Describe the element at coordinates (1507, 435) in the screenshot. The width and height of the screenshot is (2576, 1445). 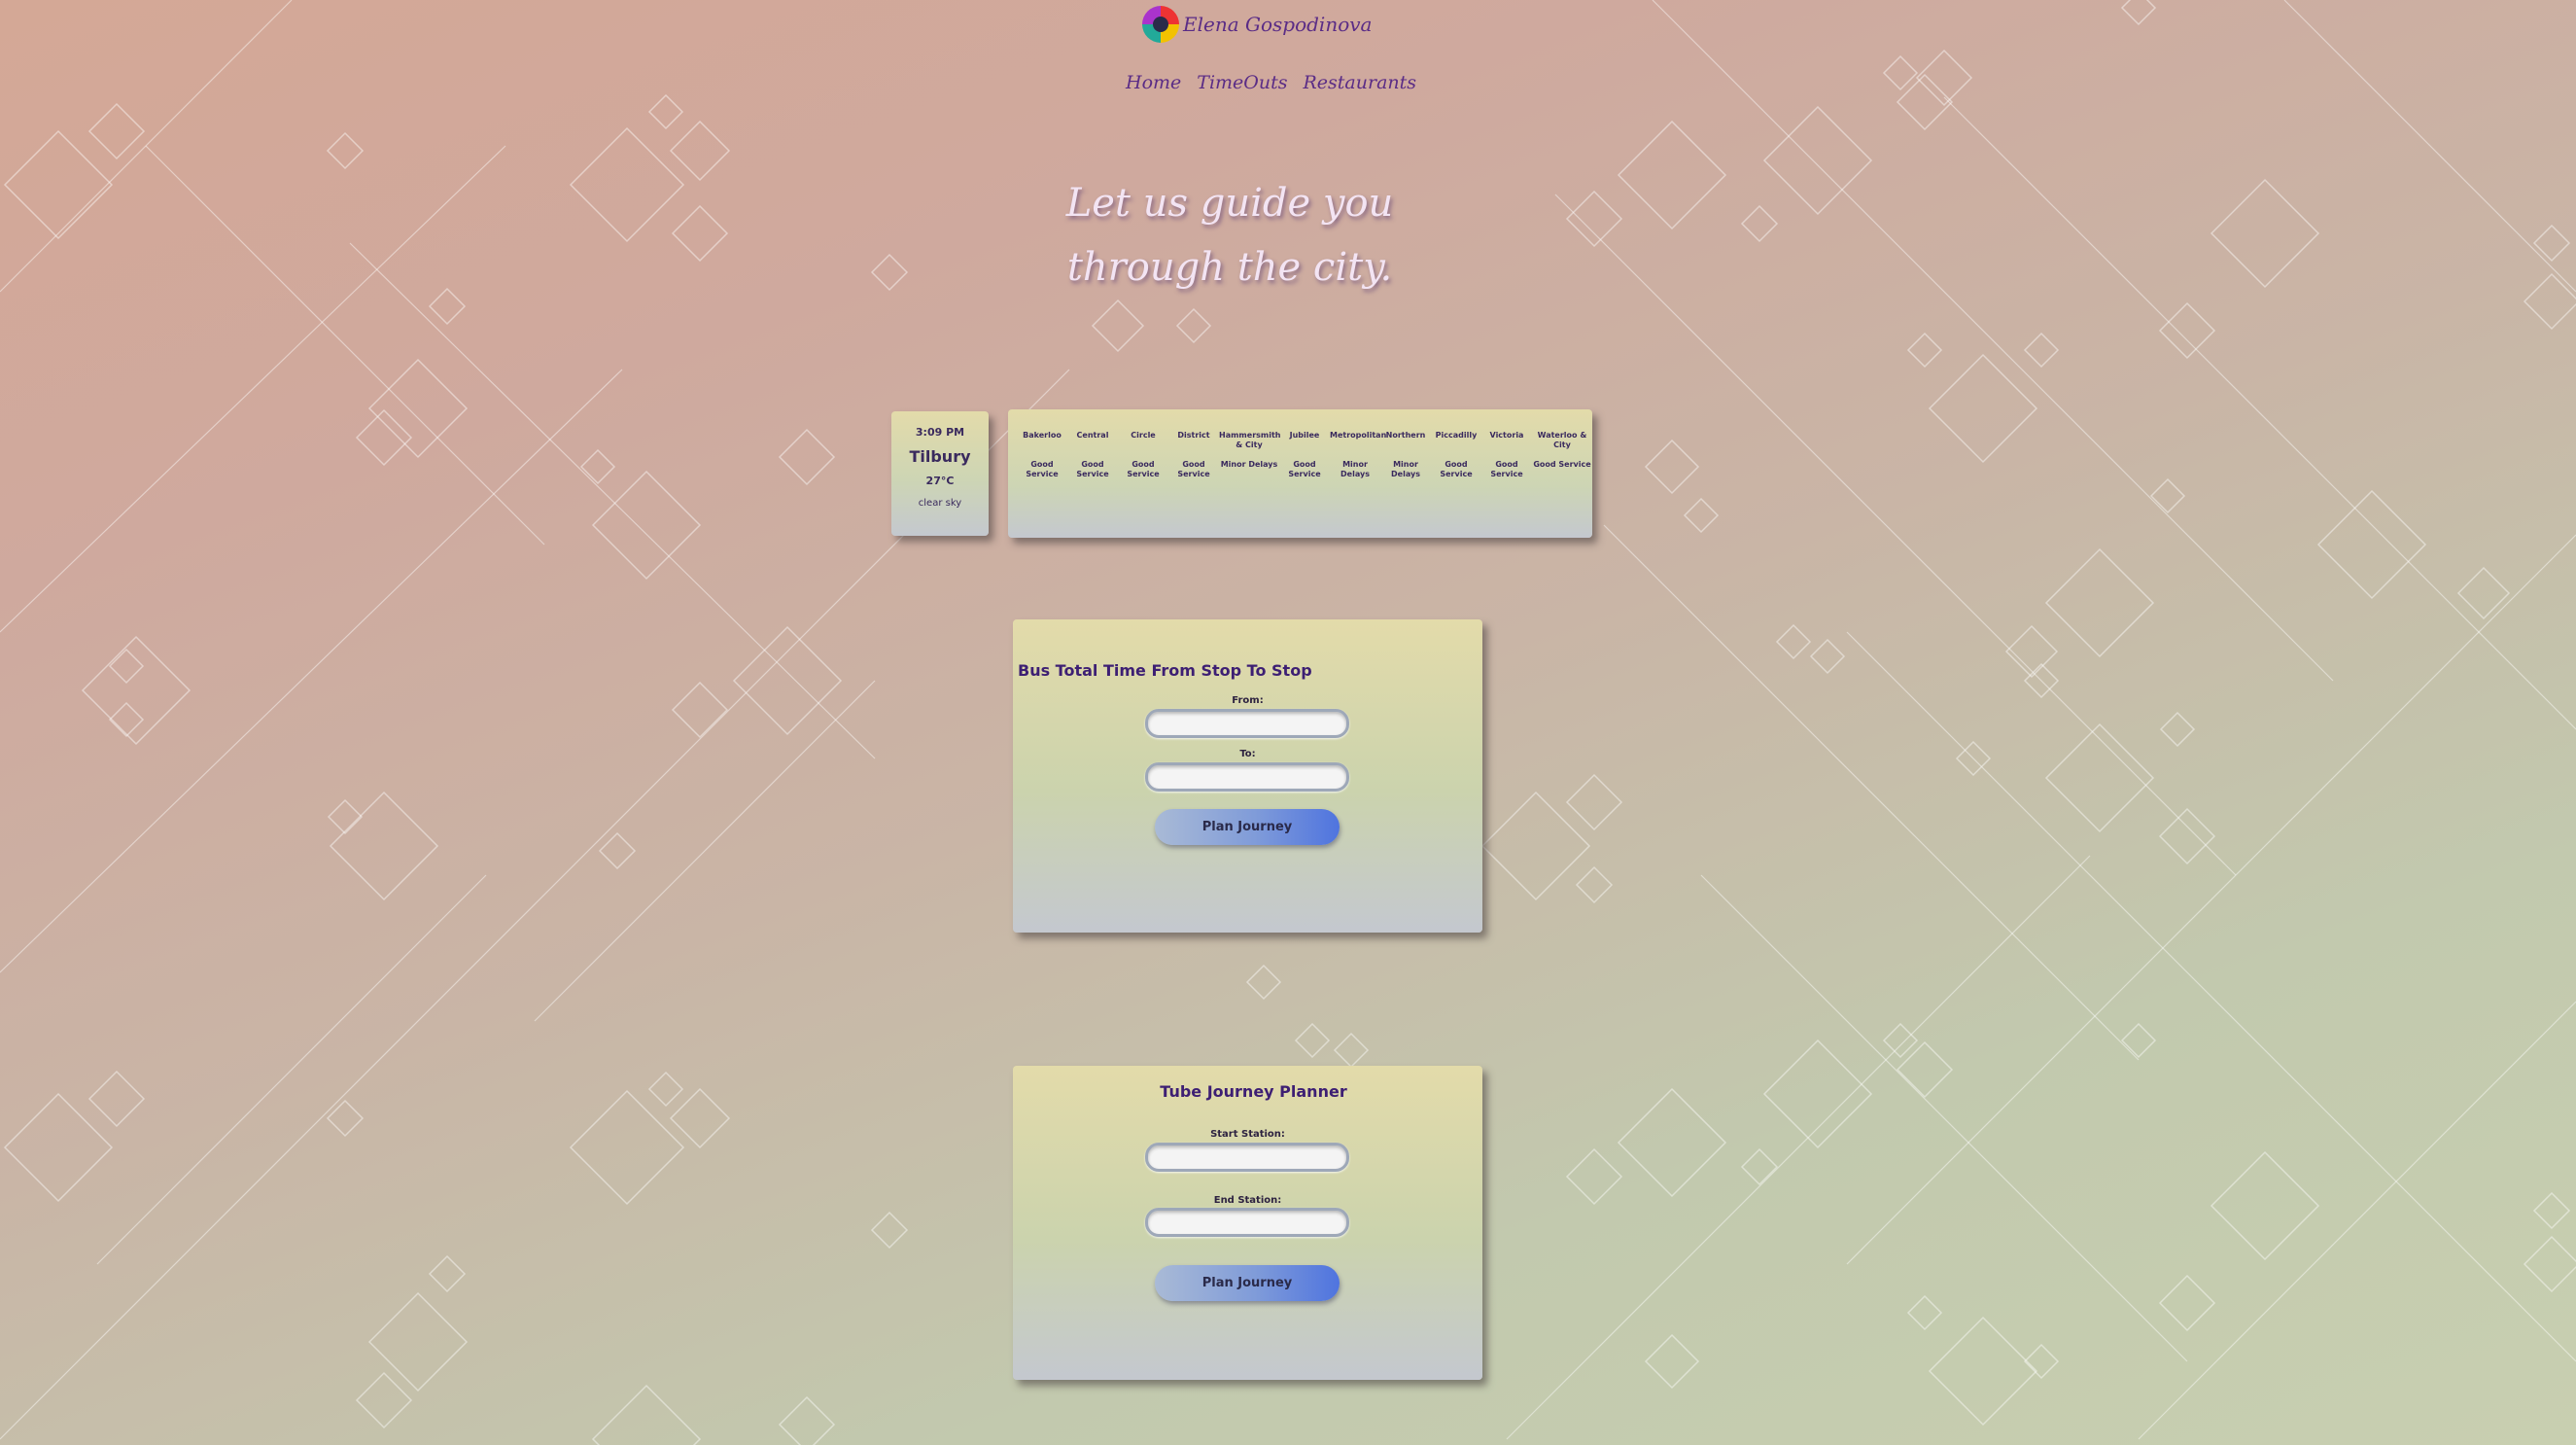
I see `tube-line-name: Victoria` at that location.